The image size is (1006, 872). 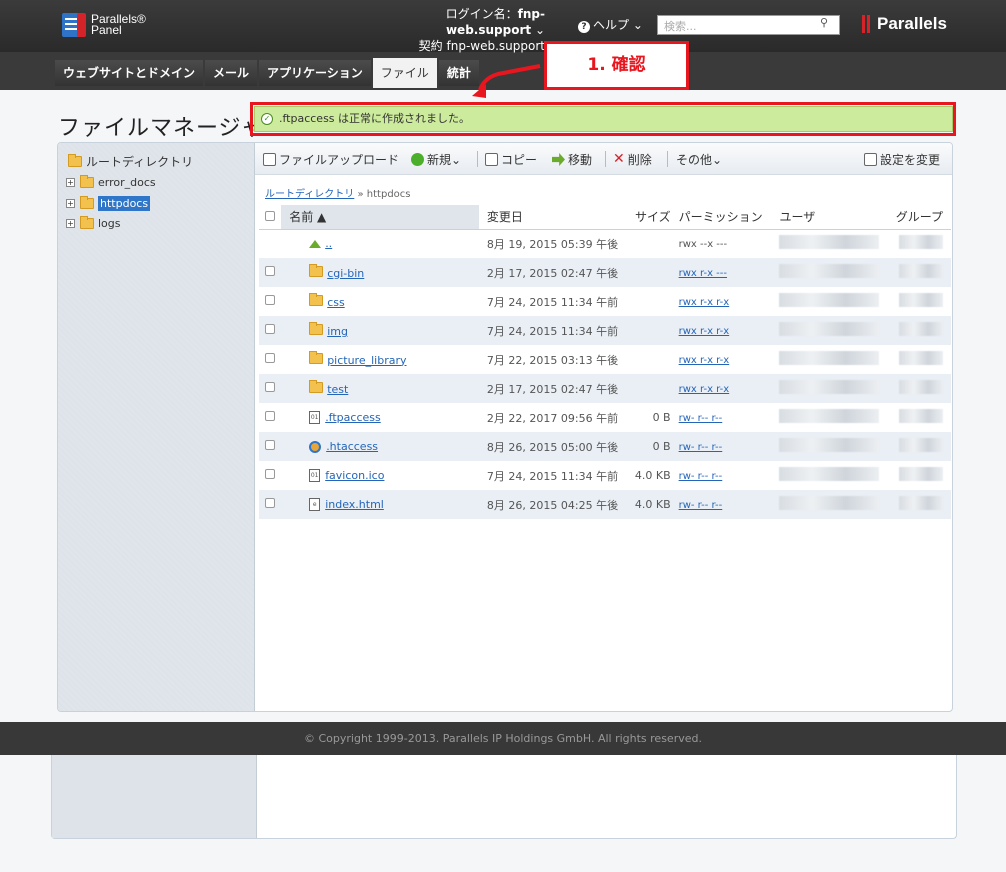 I want to click on chevron-down-icon: ⌄, so click(x=540, y=30).